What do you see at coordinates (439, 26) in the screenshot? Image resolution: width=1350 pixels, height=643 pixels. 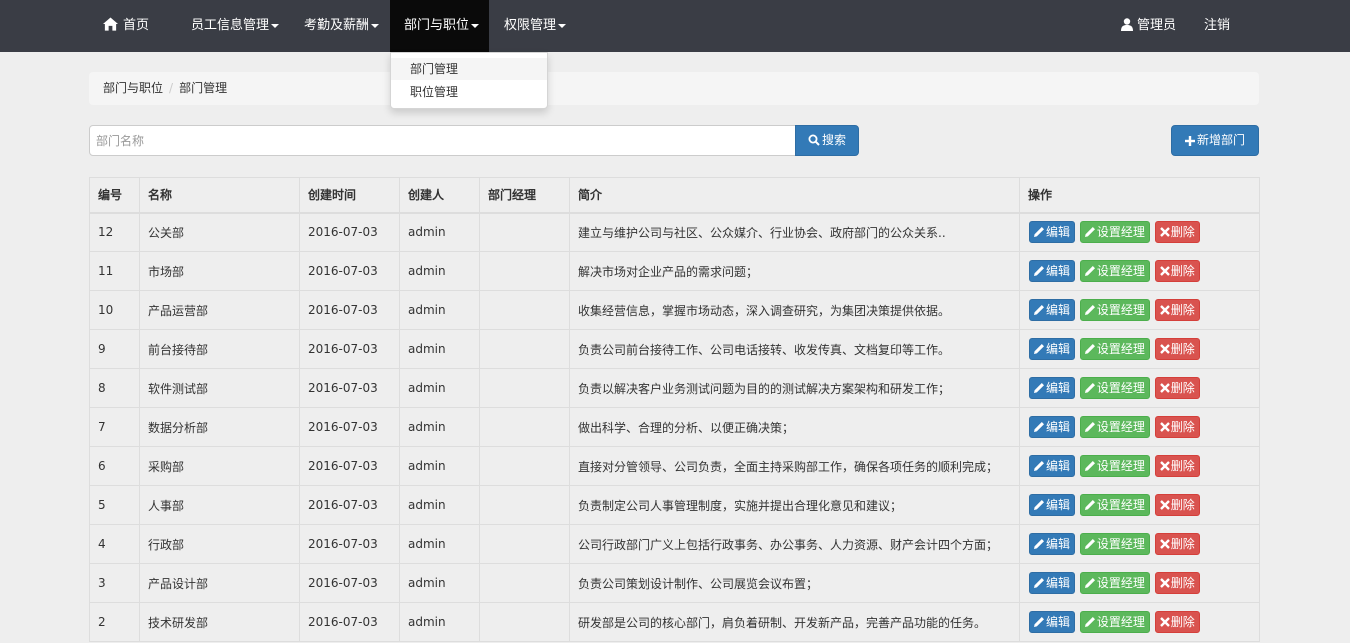 I see `nav-department-position: 部门与职位` at bounding box center [439, 26].